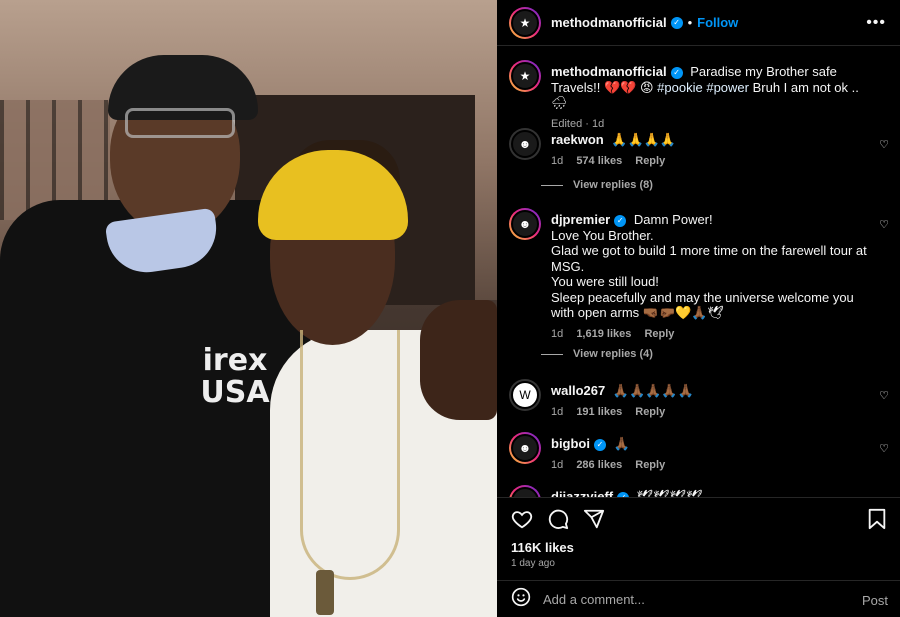 The width and height of the screenshot is (900, 617). I want to click on comment: ☻ bigboi ✓ 🙏🏾 1d 286 likes Reply ♡, so click(699, 452).